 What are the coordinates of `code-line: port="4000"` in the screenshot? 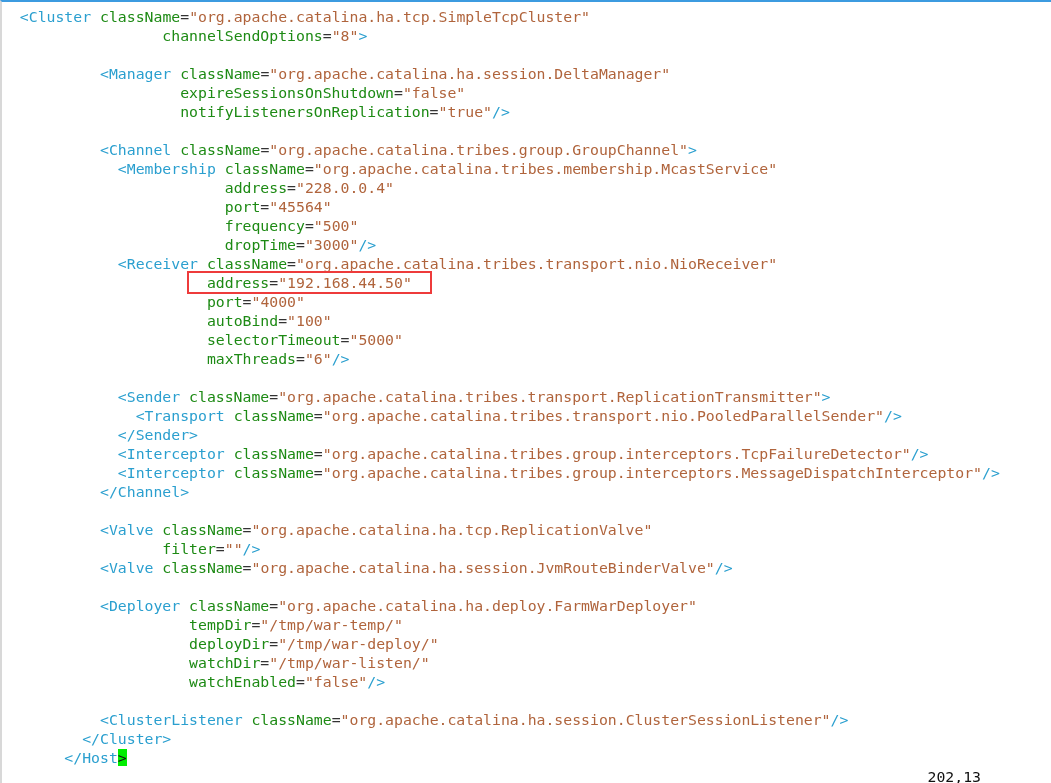 It's located at (255, 301).